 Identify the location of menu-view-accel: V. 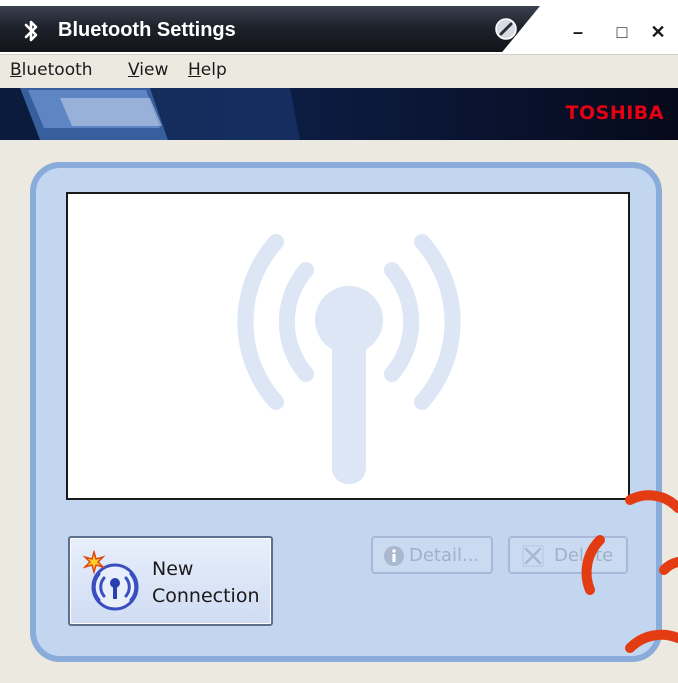
(134, 70).